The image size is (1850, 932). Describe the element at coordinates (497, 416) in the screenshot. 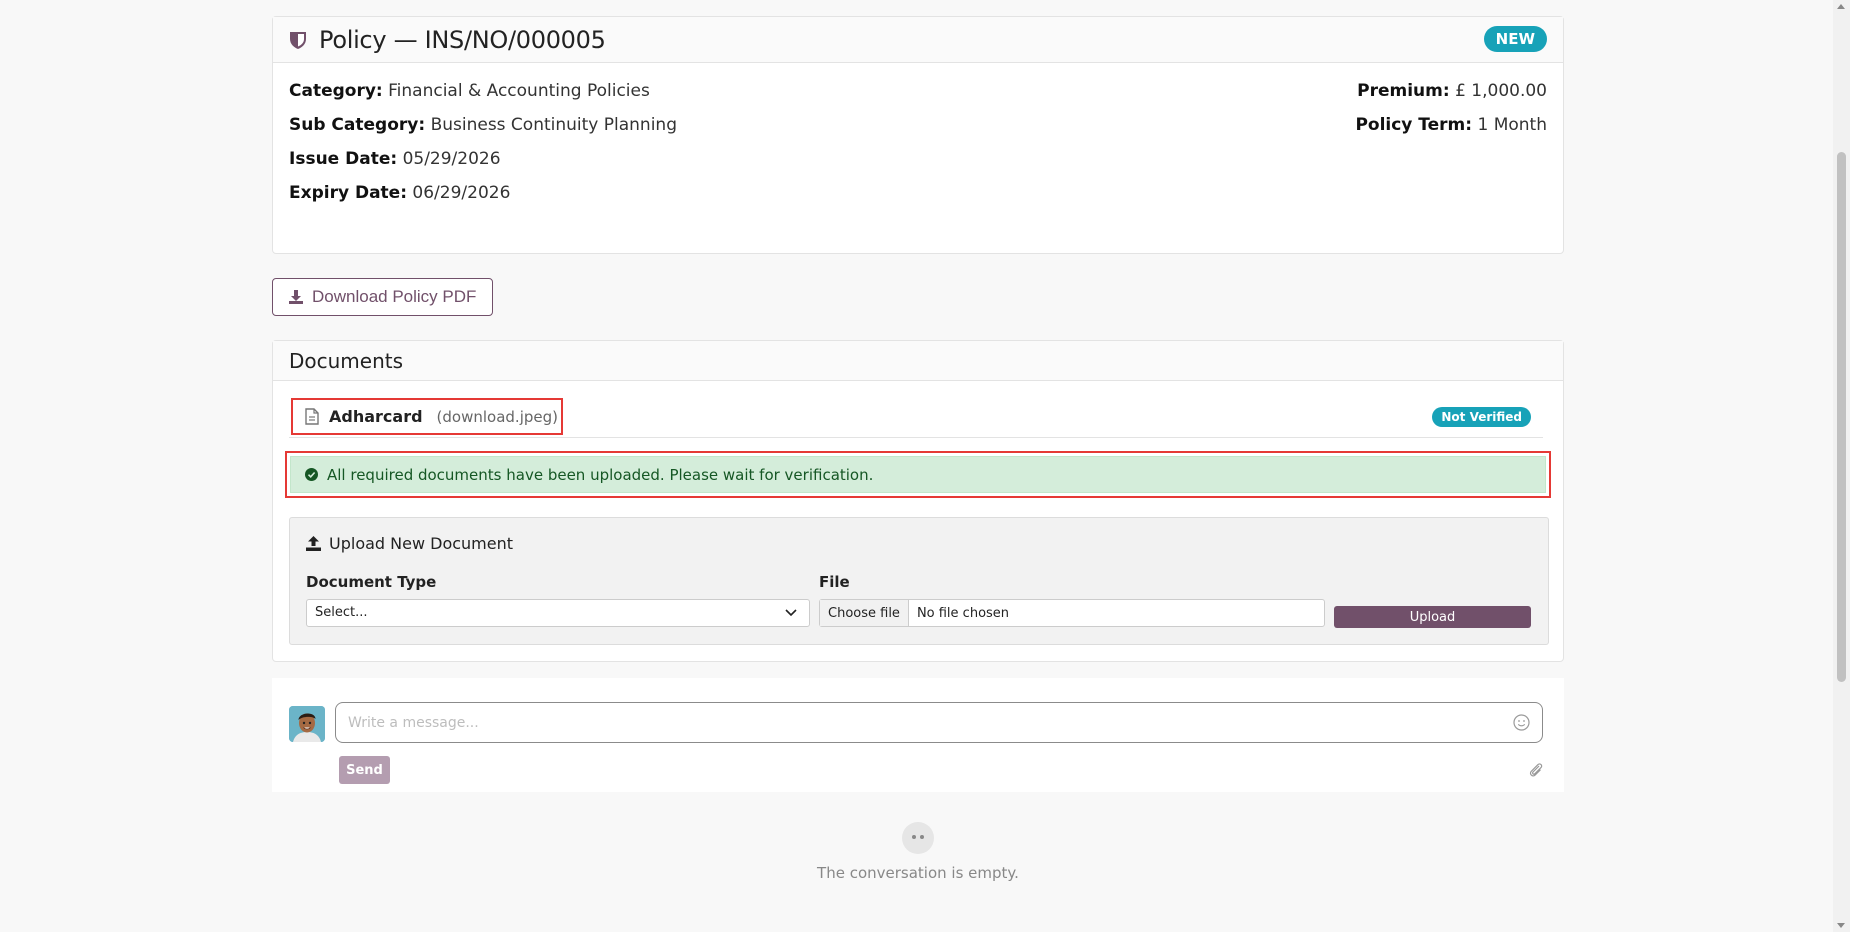

I see `document-filename: (download.jpeg)` at that location.